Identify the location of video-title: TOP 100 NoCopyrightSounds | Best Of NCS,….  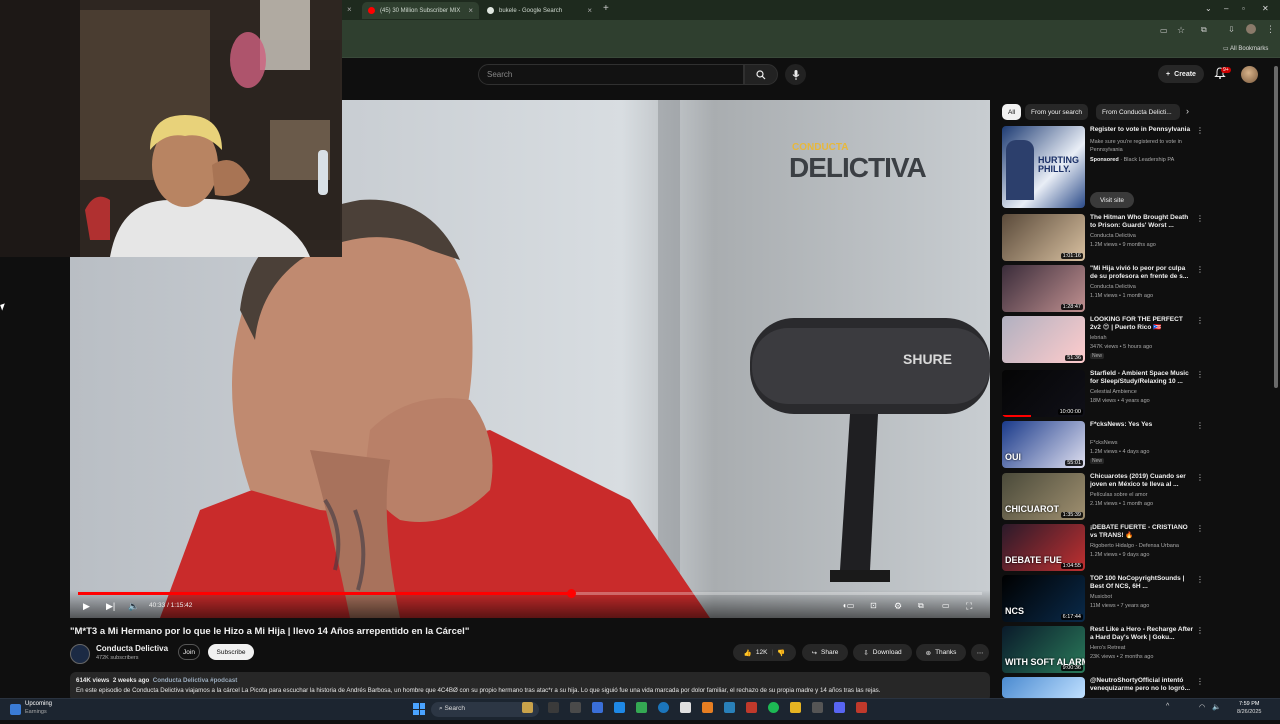
(1142, 583).